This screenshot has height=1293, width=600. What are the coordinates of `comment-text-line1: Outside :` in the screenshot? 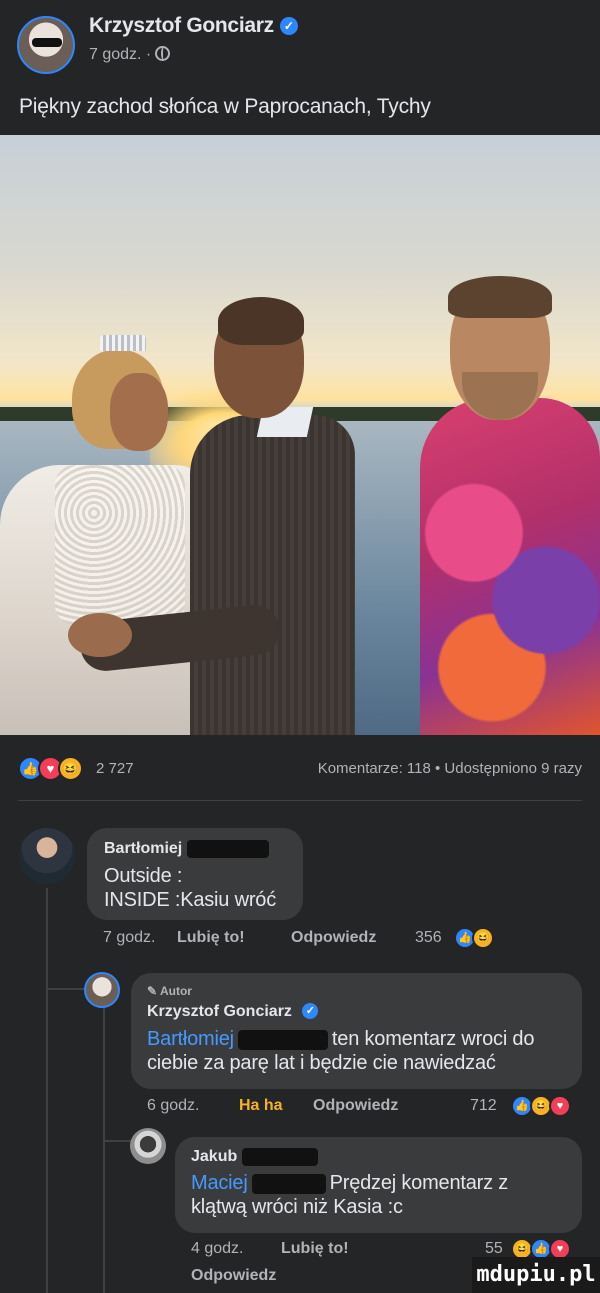 It's located at (143, 876).